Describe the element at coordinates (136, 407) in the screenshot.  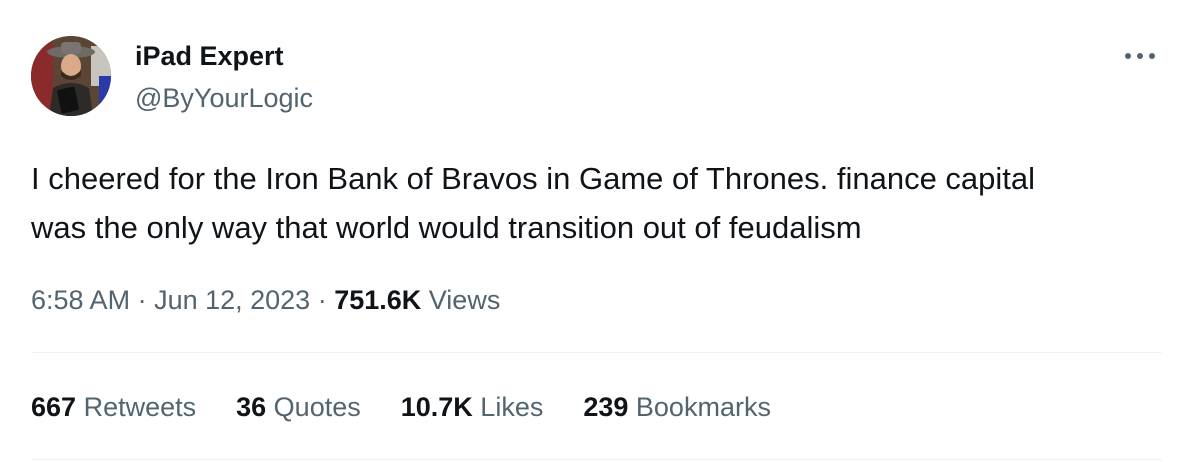
I see `retweets-label: Retweets` at that location.